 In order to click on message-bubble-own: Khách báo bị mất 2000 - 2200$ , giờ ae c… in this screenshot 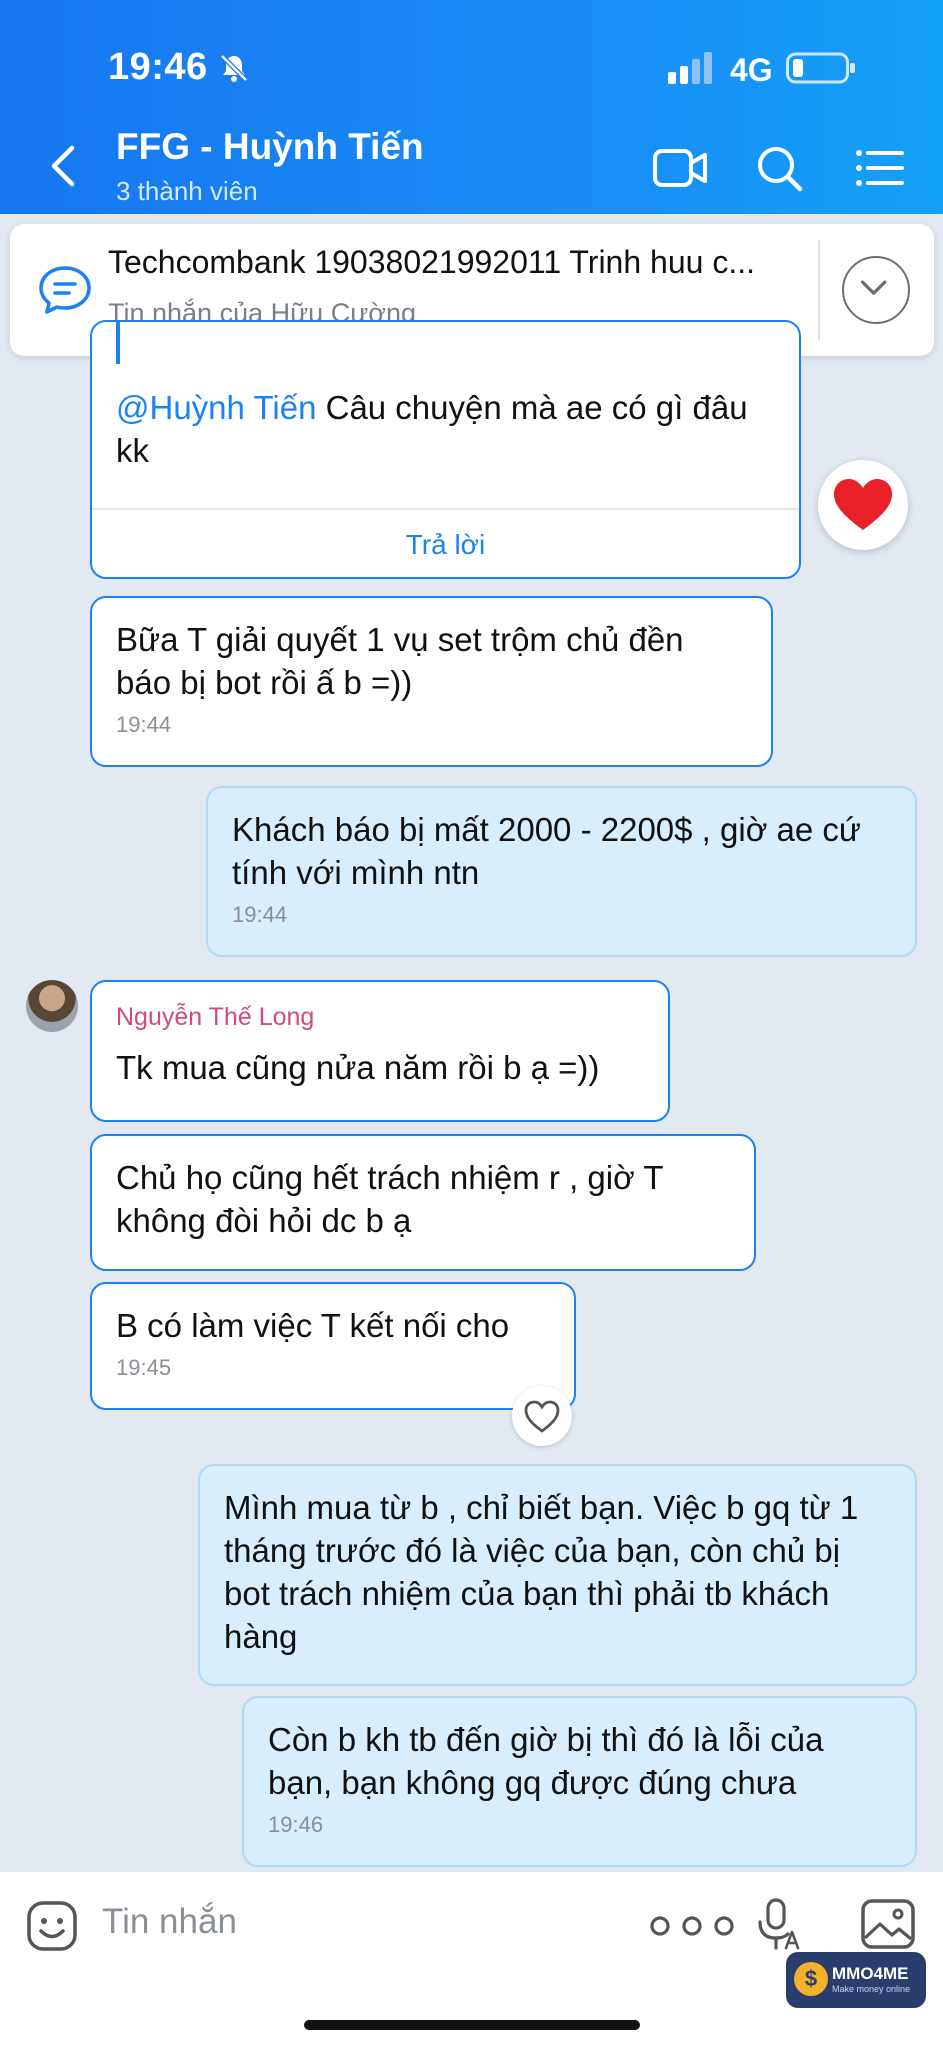, I will do `click(561, 871)`.